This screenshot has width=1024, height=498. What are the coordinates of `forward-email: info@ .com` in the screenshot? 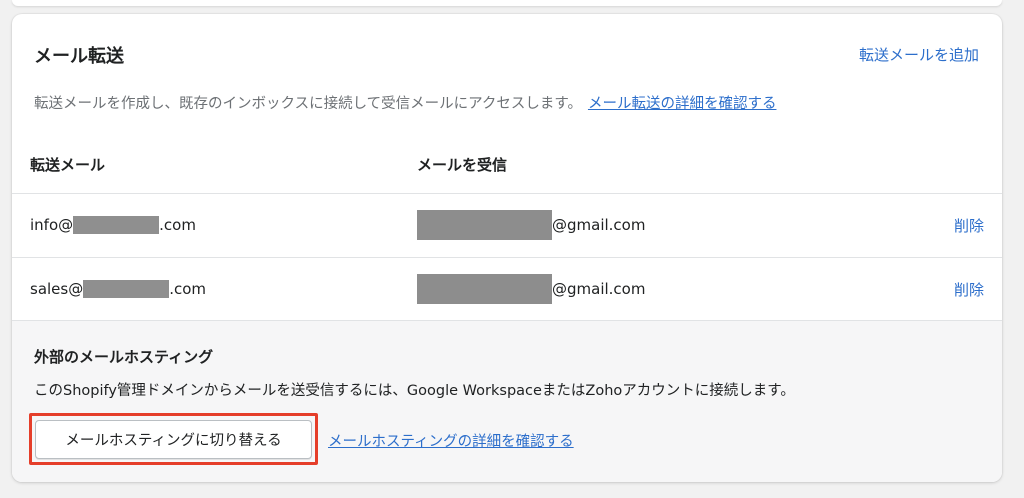 It's located at (113, 225).